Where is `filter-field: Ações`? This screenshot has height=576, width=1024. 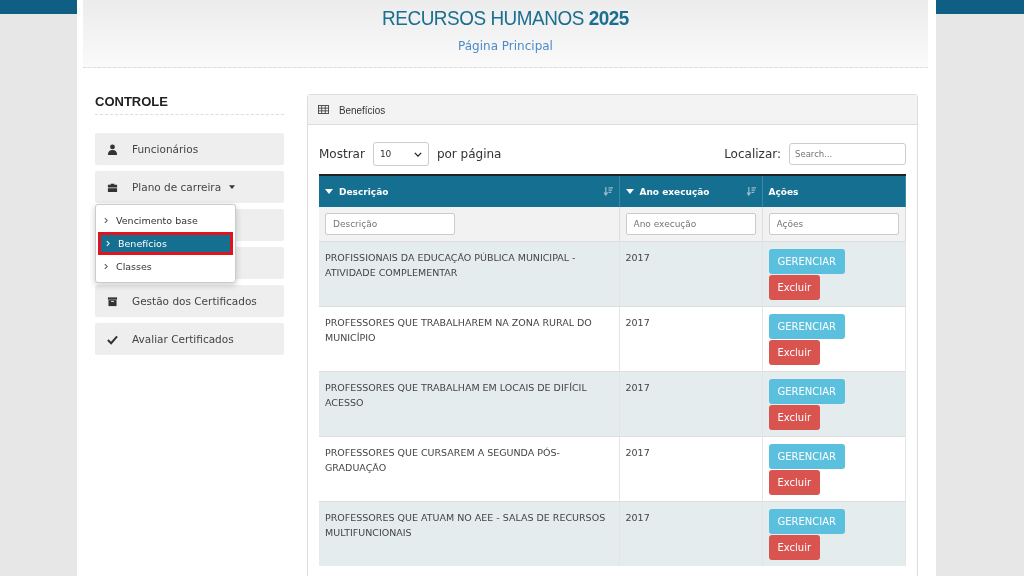
filter-field: Ações is located at coordinates (833, 224).